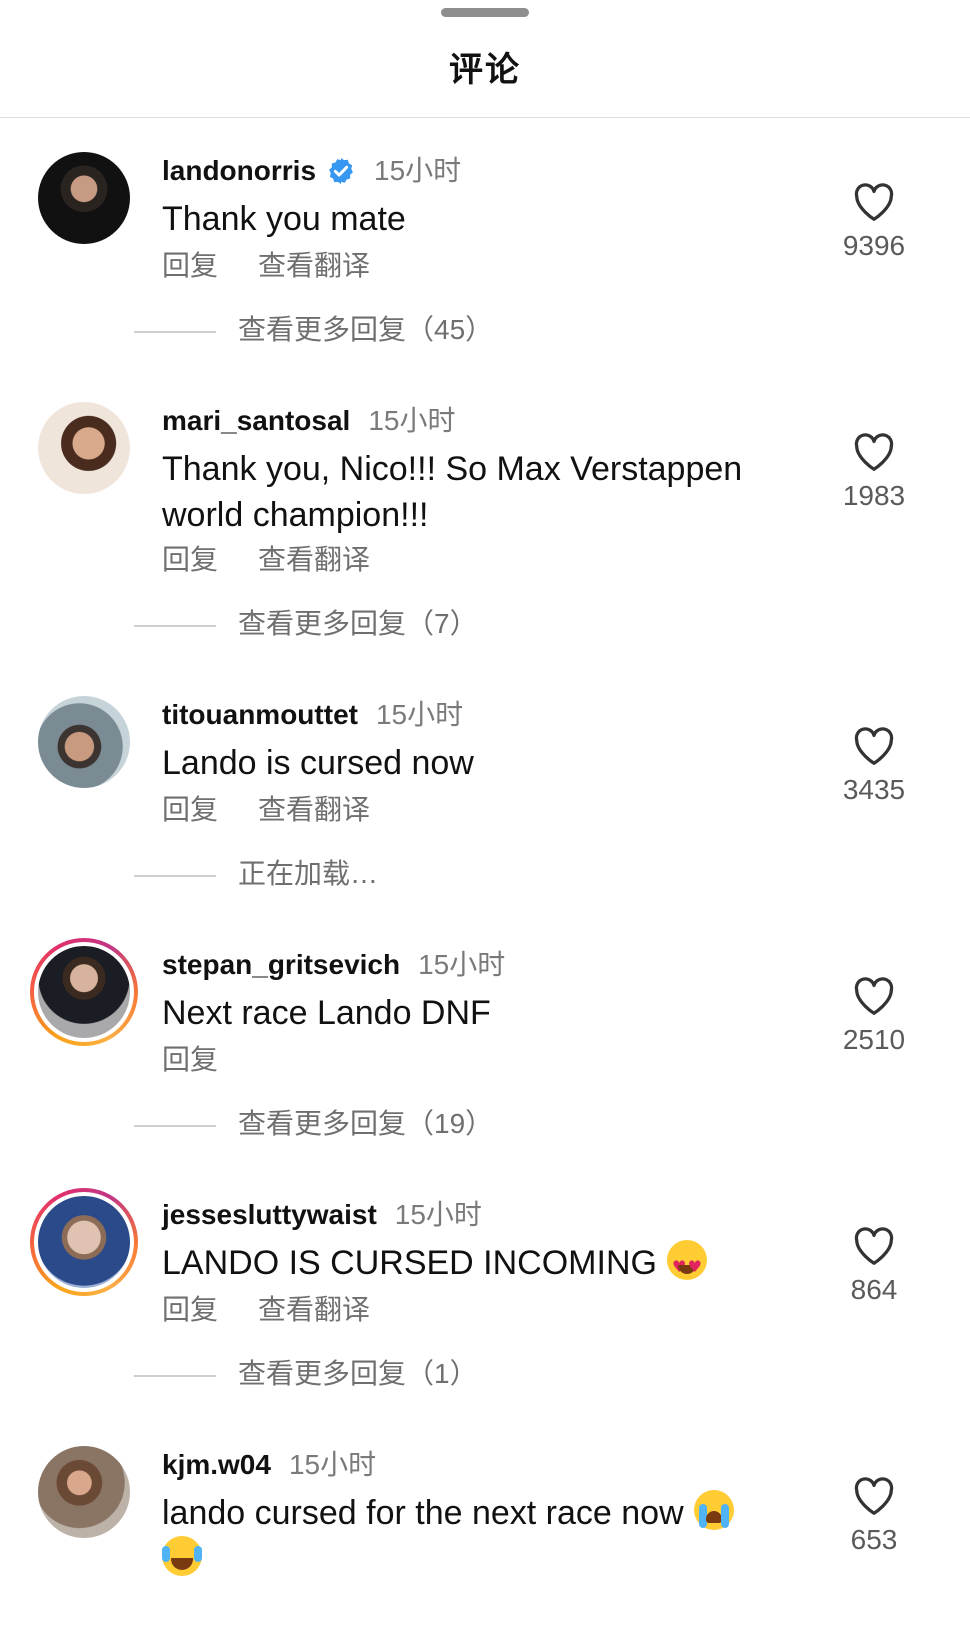 The width and height of the screenshot is (970, 1649). I want to click on like-count: 653, so click(874, 1539).